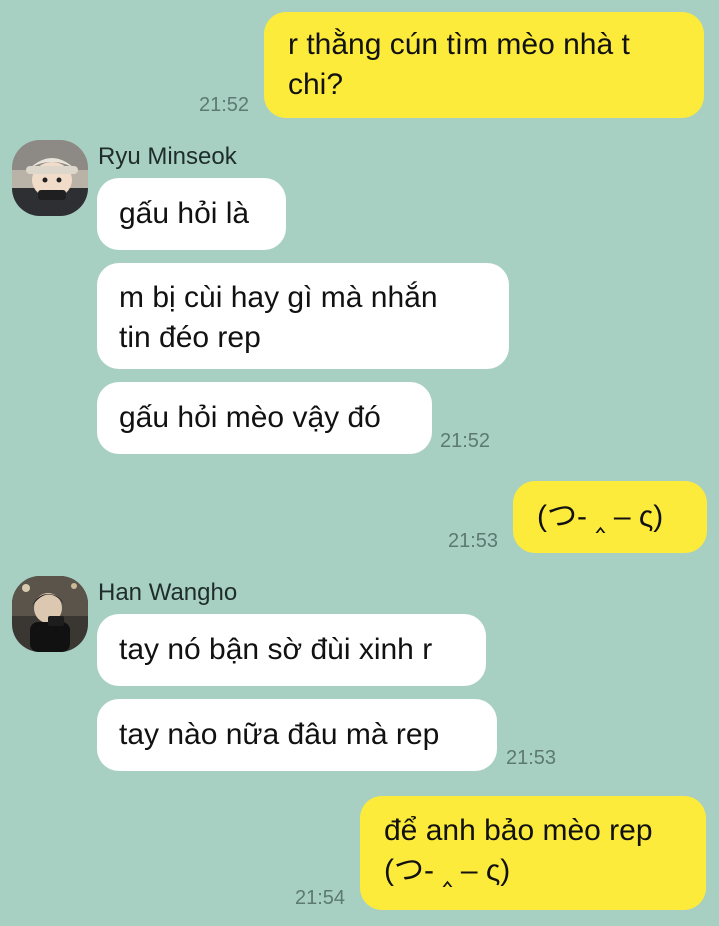 This screenshot has width=719, height=926. I want to click on sender-name: Han Wangho, so click(168, 592).